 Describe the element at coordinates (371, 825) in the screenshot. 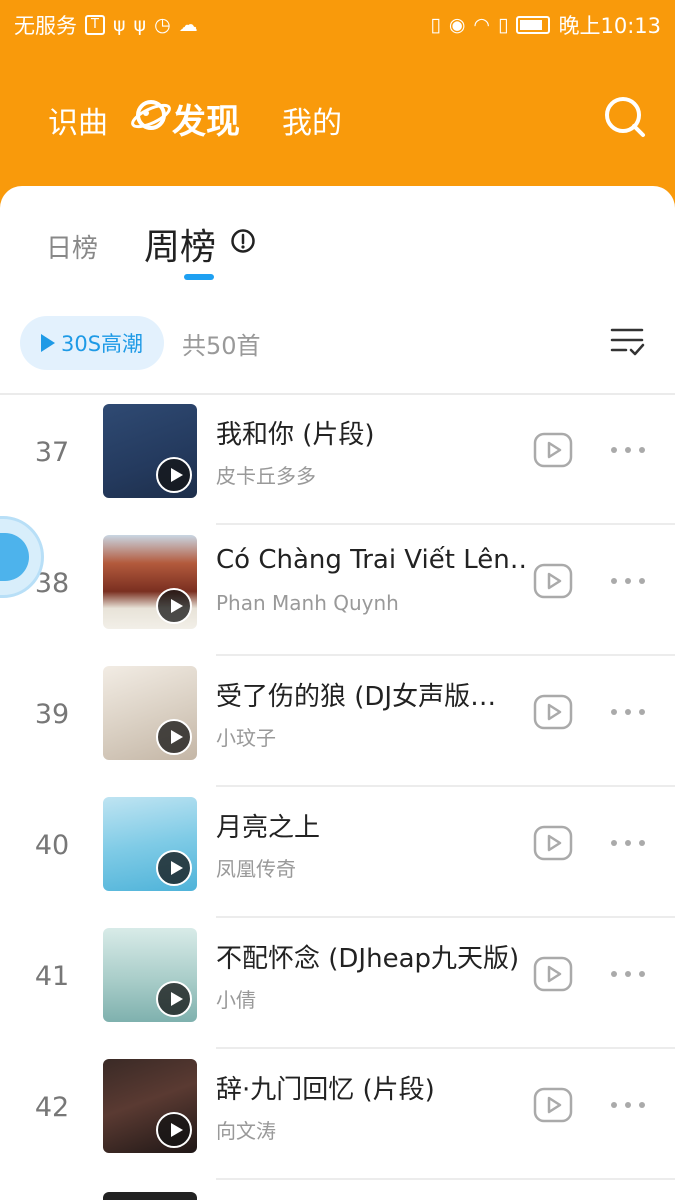

I see `song-title: 月亮之上` at that location.